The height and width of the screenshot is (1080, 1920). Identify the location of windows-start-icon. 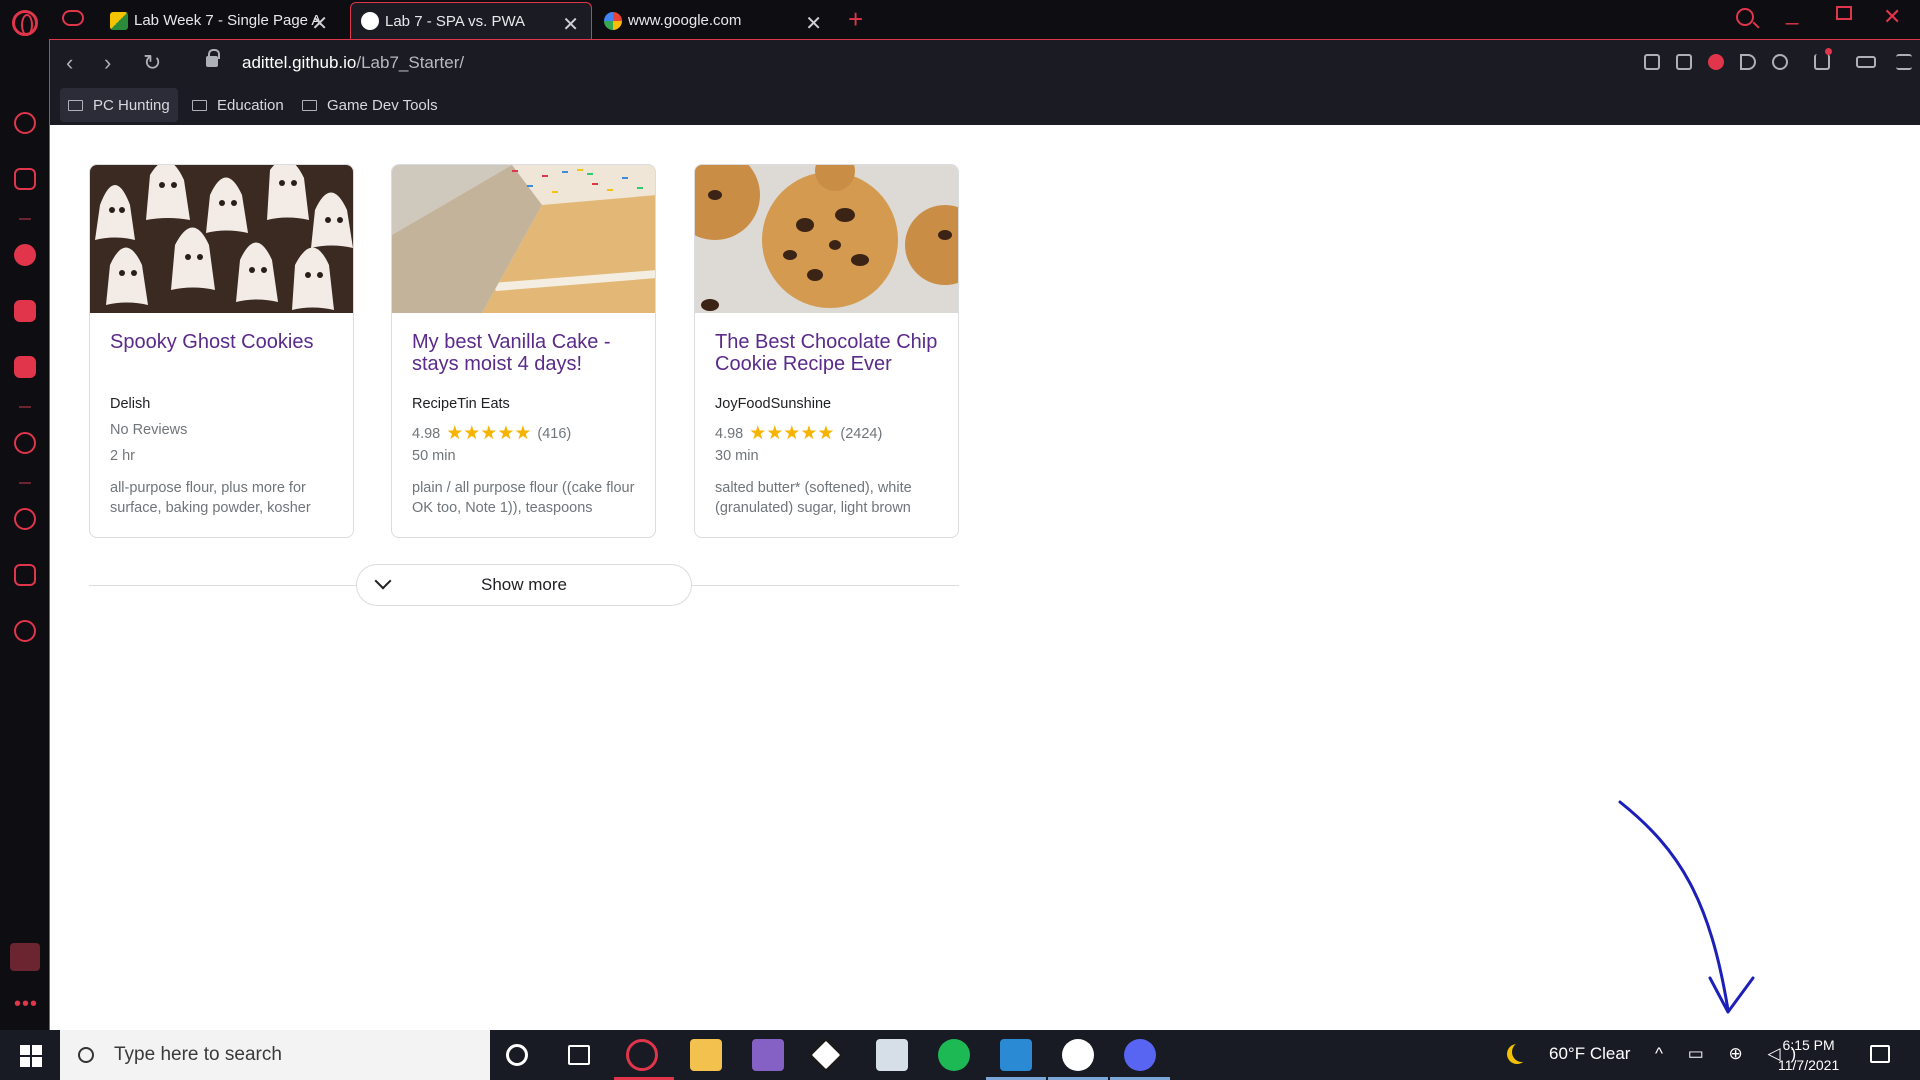
(31, 1056).